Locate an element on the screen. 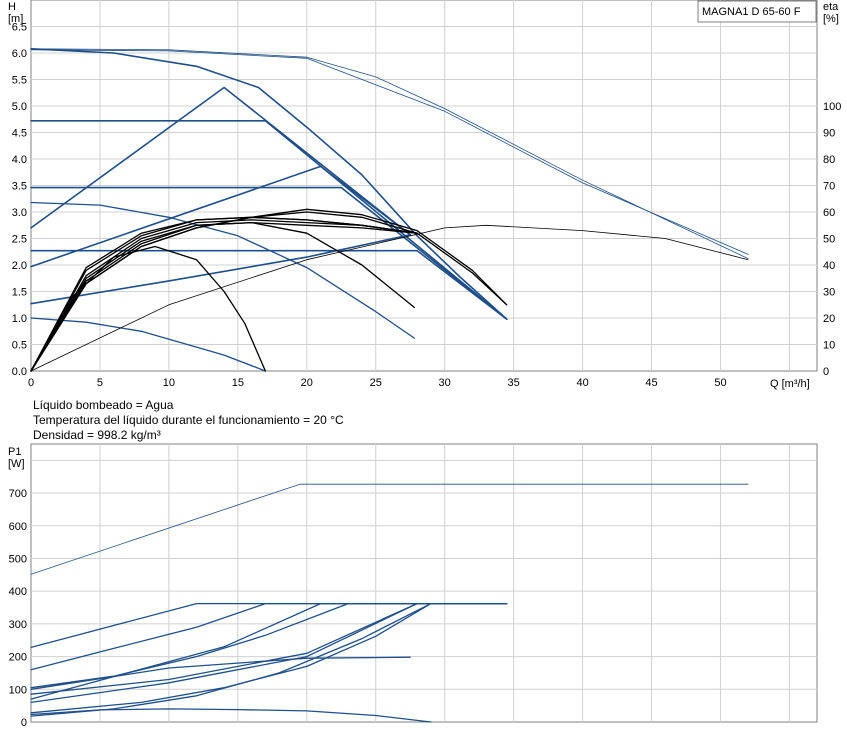  y2-tick-label: 20 is located at coordinates (829, 319).